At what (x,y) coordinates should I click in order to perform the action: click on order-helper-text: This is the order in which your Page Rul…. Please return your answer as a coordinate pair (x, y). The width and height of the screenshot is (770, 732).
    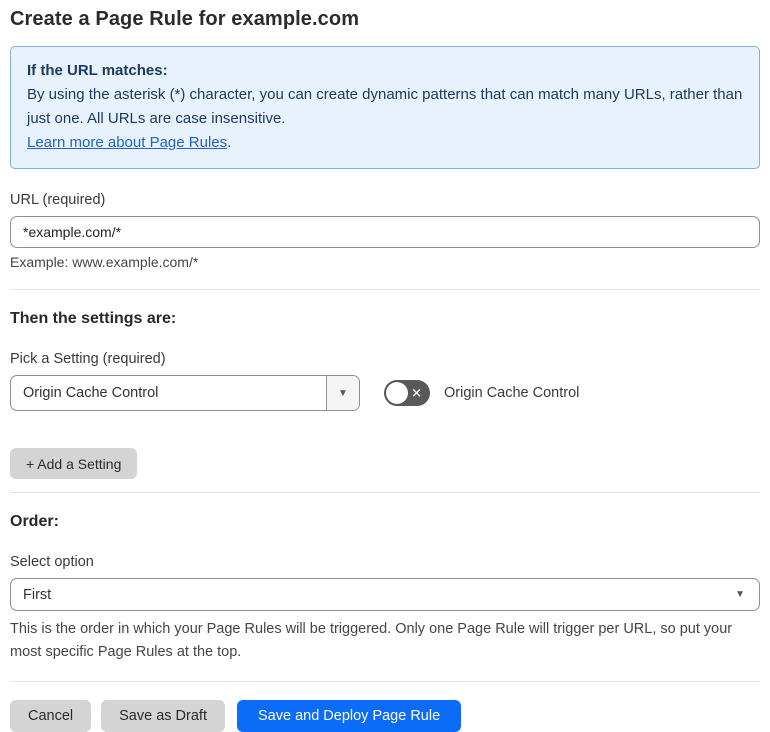
    Looking at the image, I should click on (371, 640).